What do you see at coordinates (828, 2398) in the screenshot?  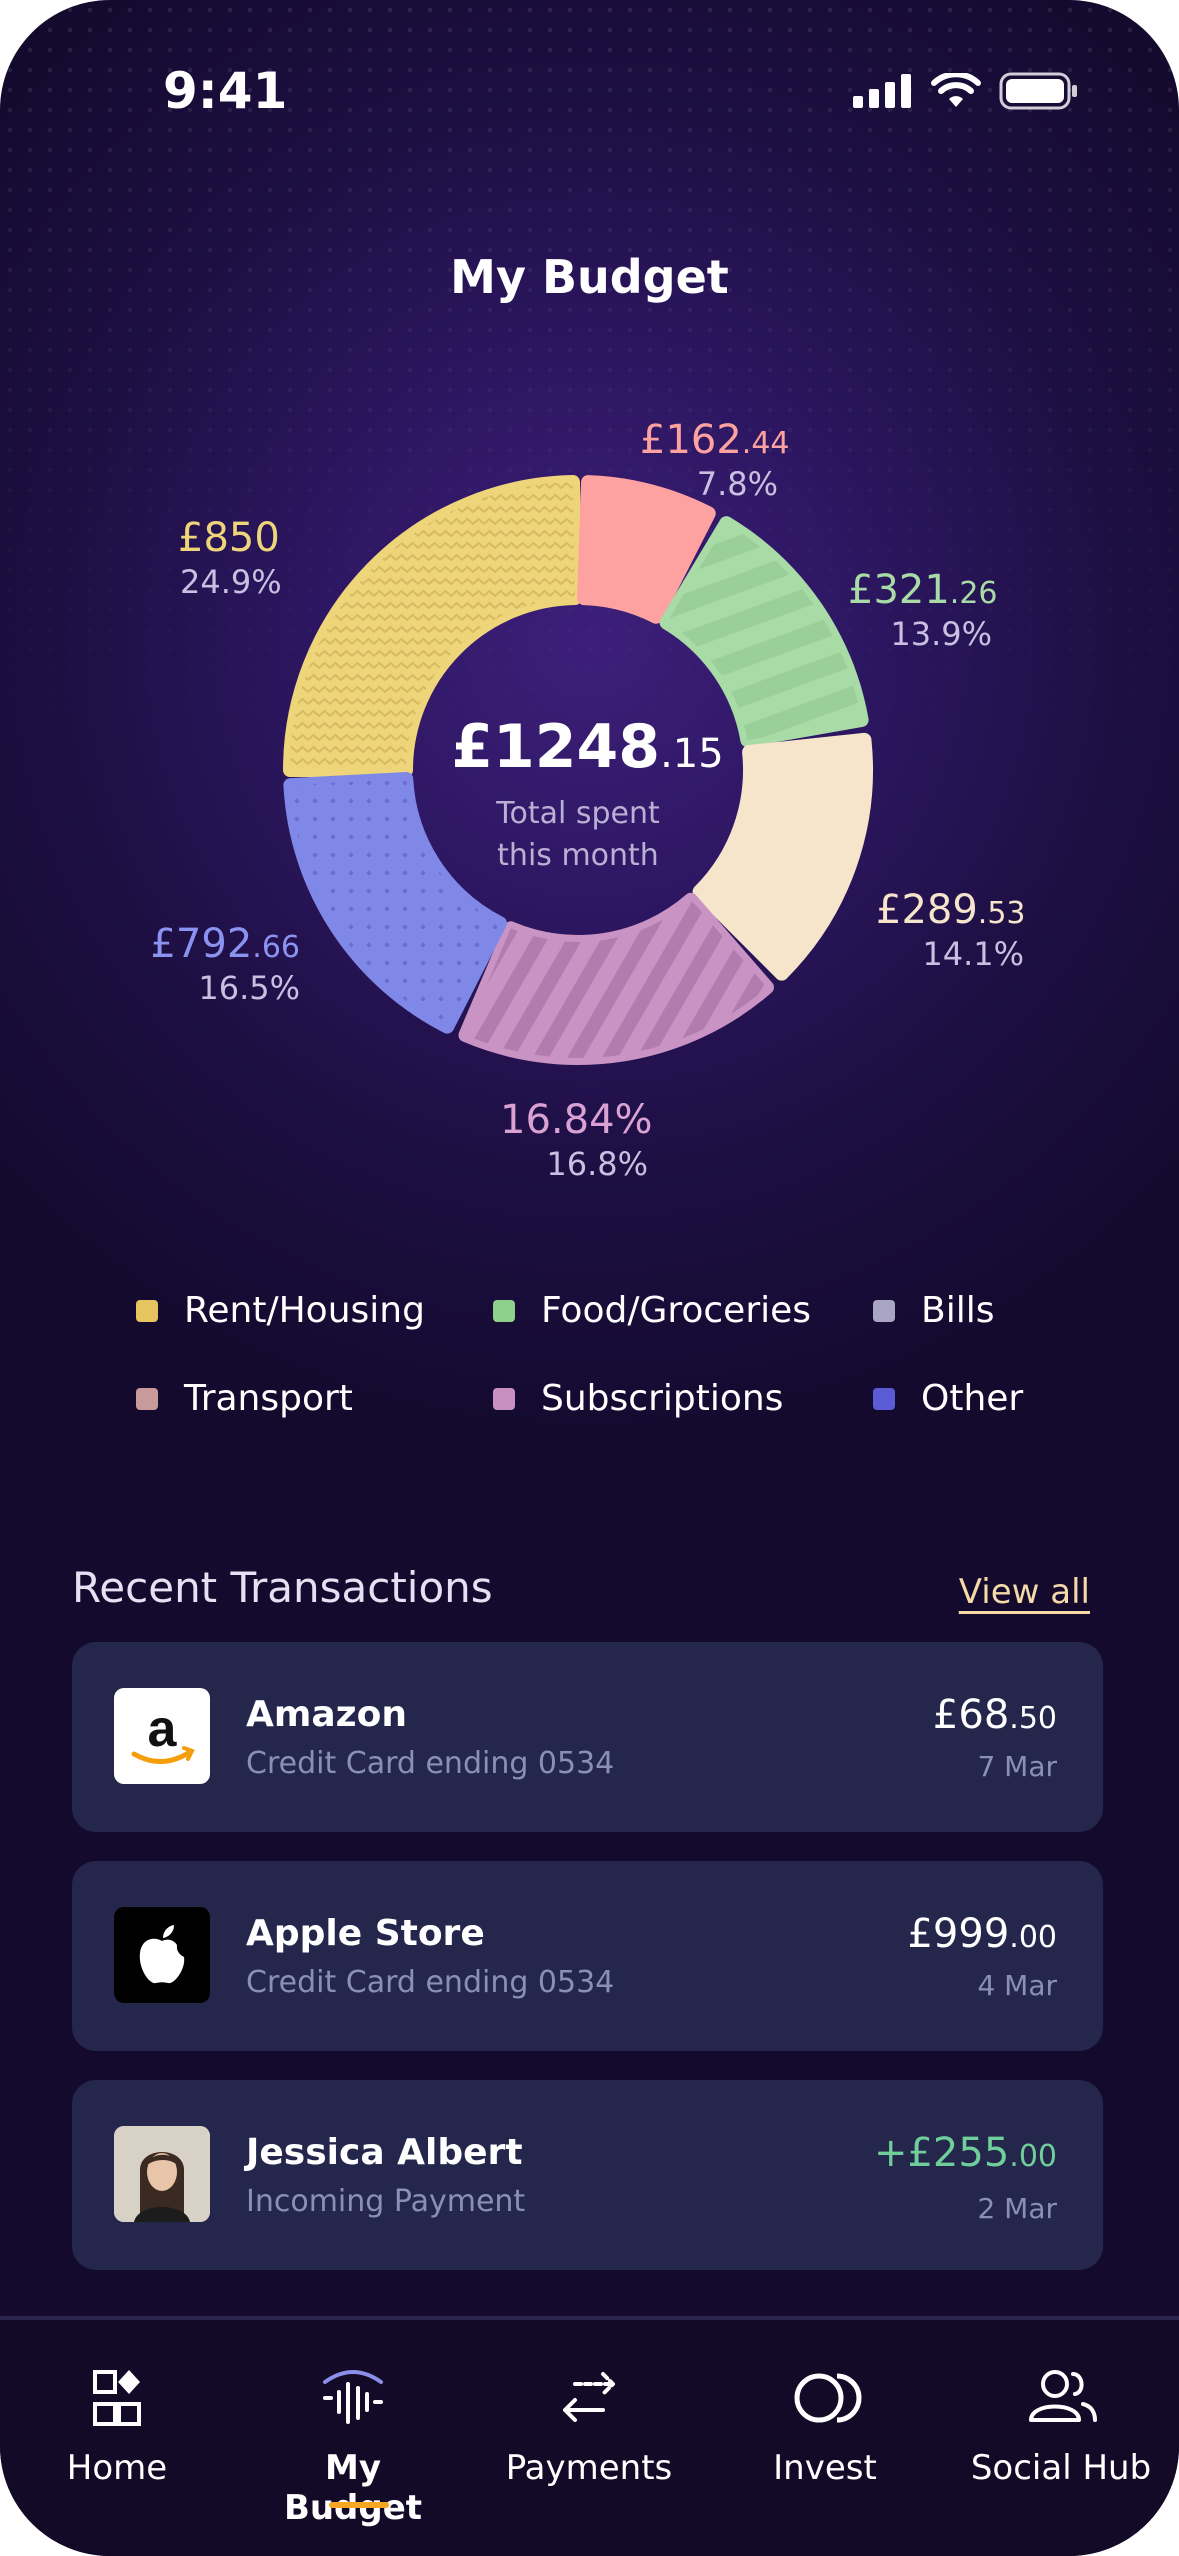 I see `invest-circles-icon` at bounding box center [828, 2398].